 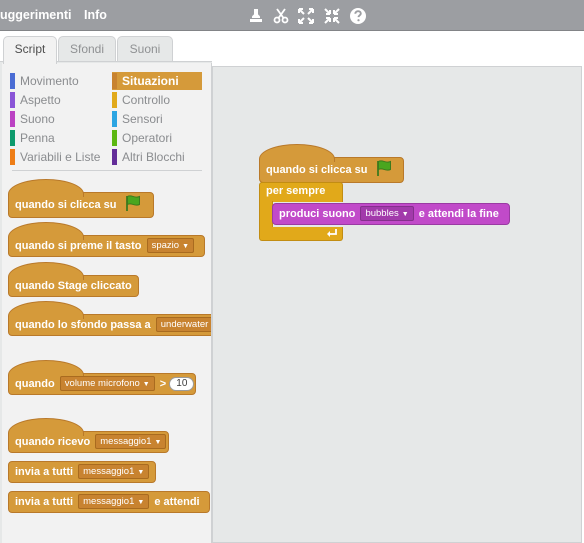 I want to click on sound-dropdown: bubbles ▼, so click(x=387, y=213).